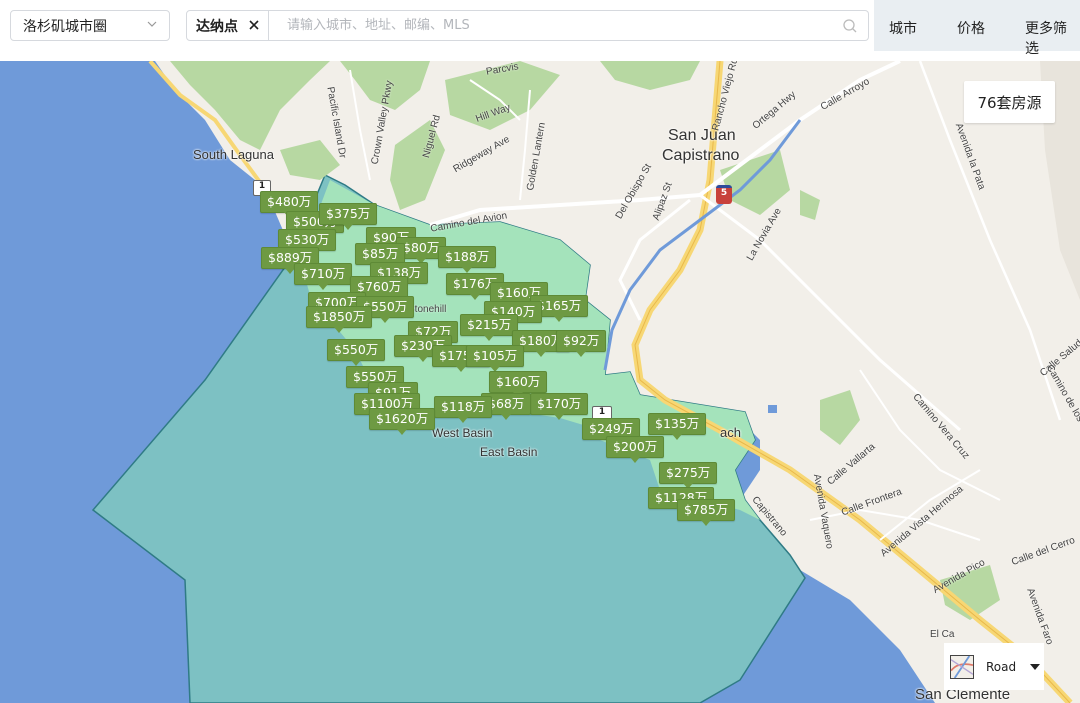 The height and width of the screenshot is (703, 1080). Describe the element at coordinates (462, 433) in the screenshot. I see `place-label: West Basin` at that location.